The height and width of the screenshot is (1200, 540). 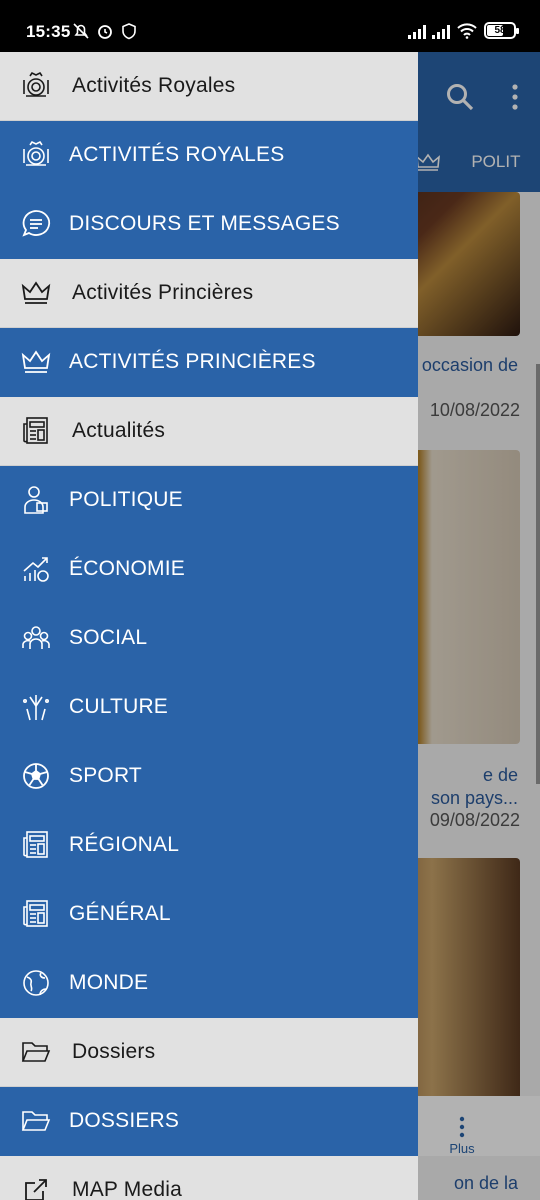 What do you see at coordinates (36, 500) in the screenshot?
I see `person-icon` at bounding box center [36, 500].